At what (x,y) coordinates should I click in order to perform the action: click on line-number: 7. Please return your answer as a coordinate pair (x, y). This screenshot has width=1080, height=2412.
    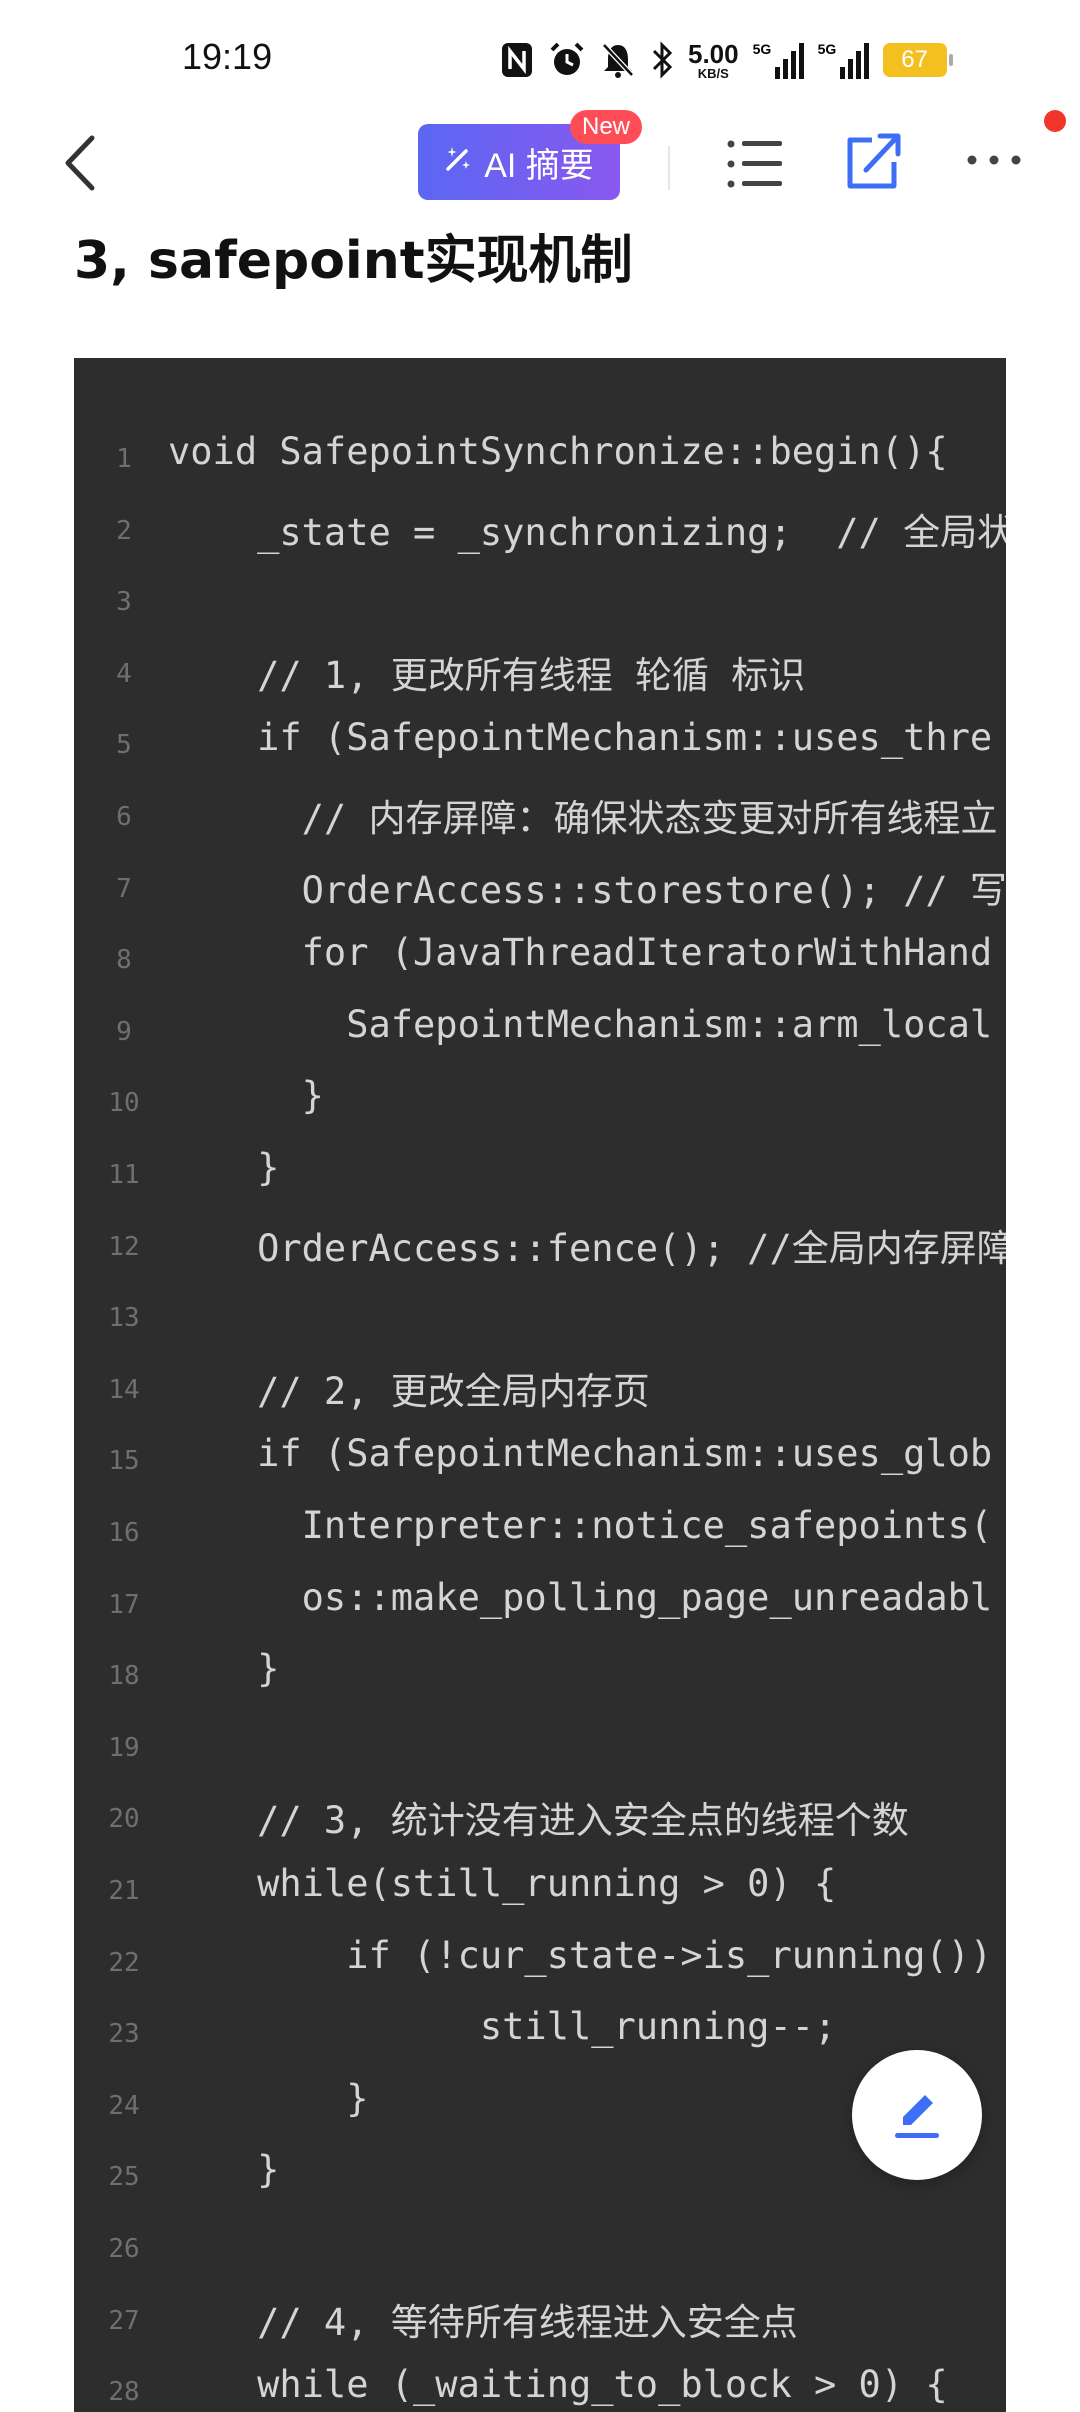
    Looking at the image, I should click on (124, 888).